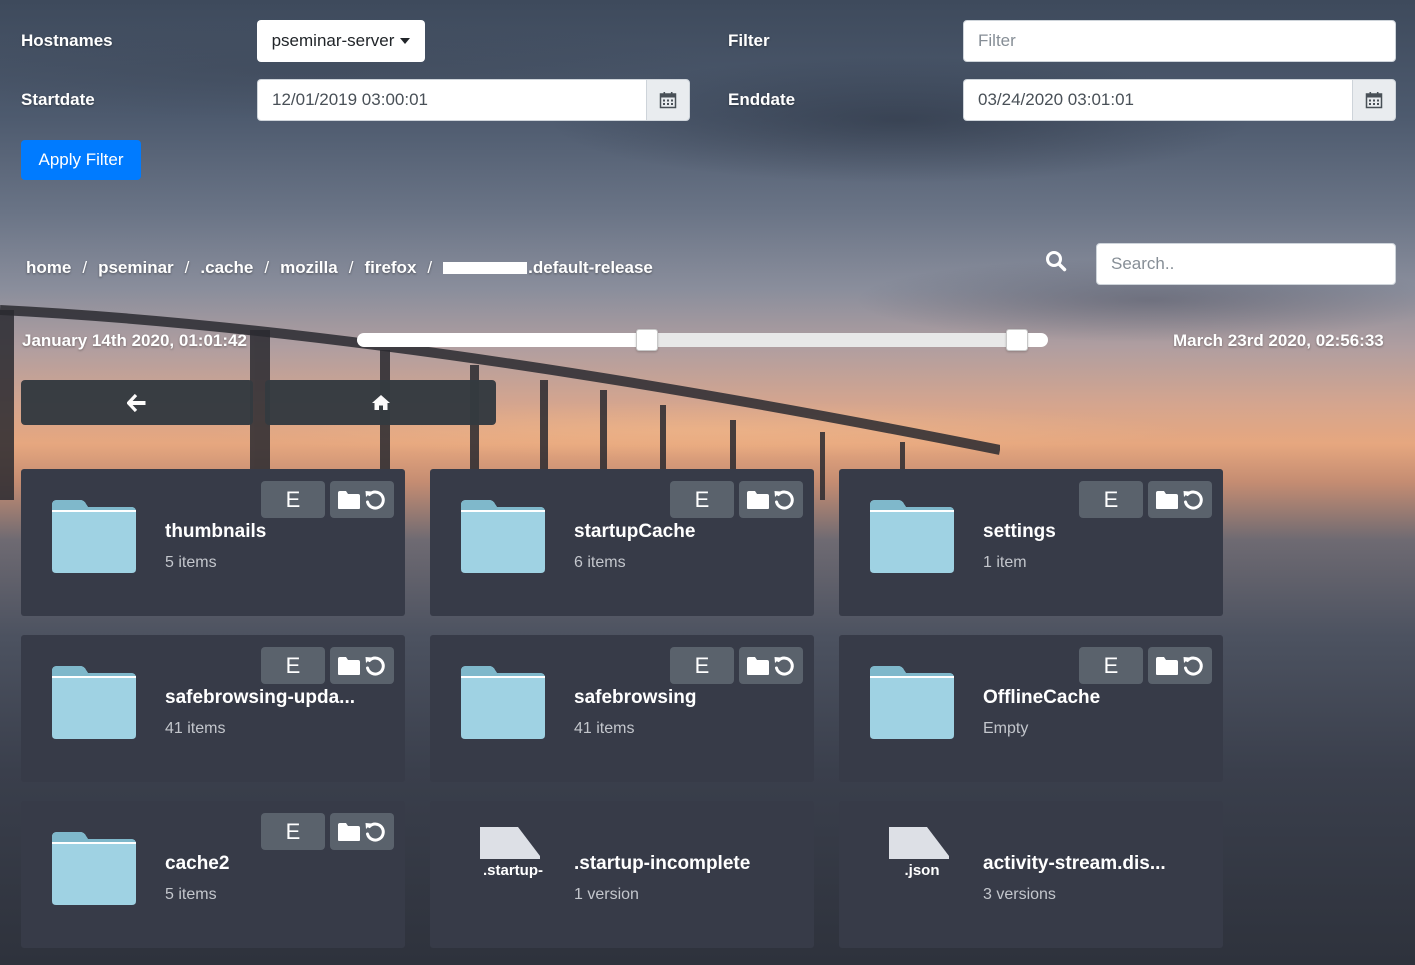 This screenshot has width=1415, height=965. I want to click on chevron-down-icon, so click(405, 41).